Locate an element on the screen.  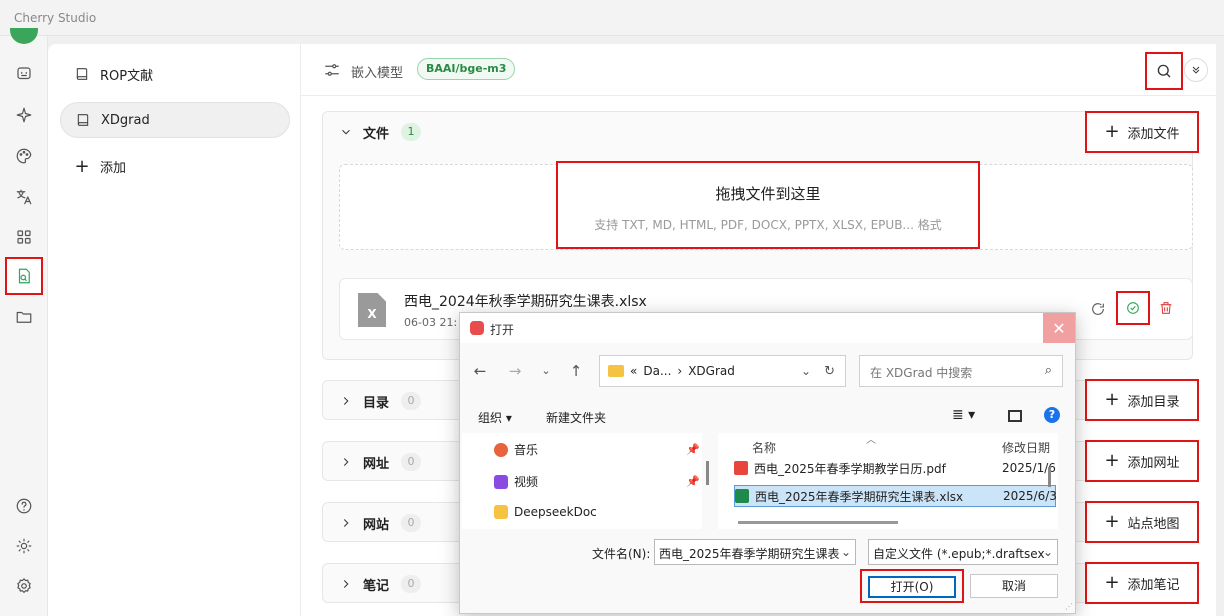
column-name: 名称 is located at coordinates (764, 447).